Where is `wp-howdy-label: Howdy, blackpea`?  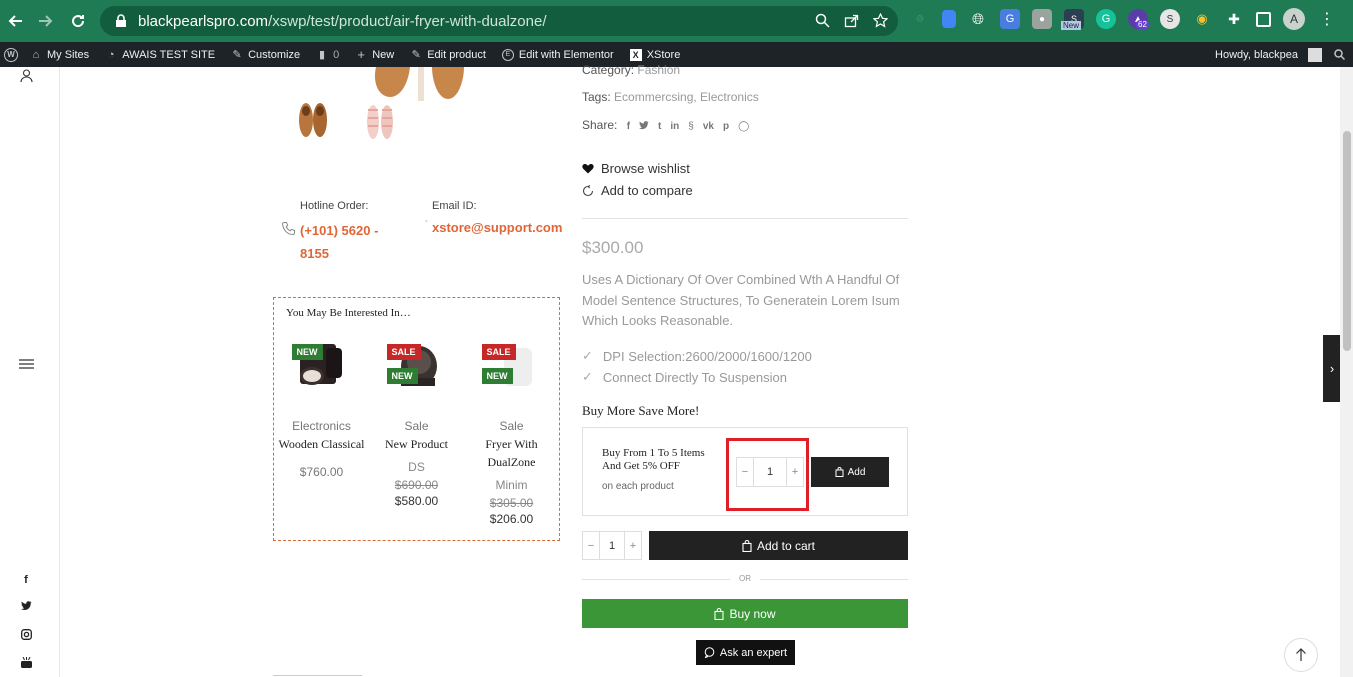
wp-howdy-label: Howdy, blackpea is located at coordinates (1256, 54).